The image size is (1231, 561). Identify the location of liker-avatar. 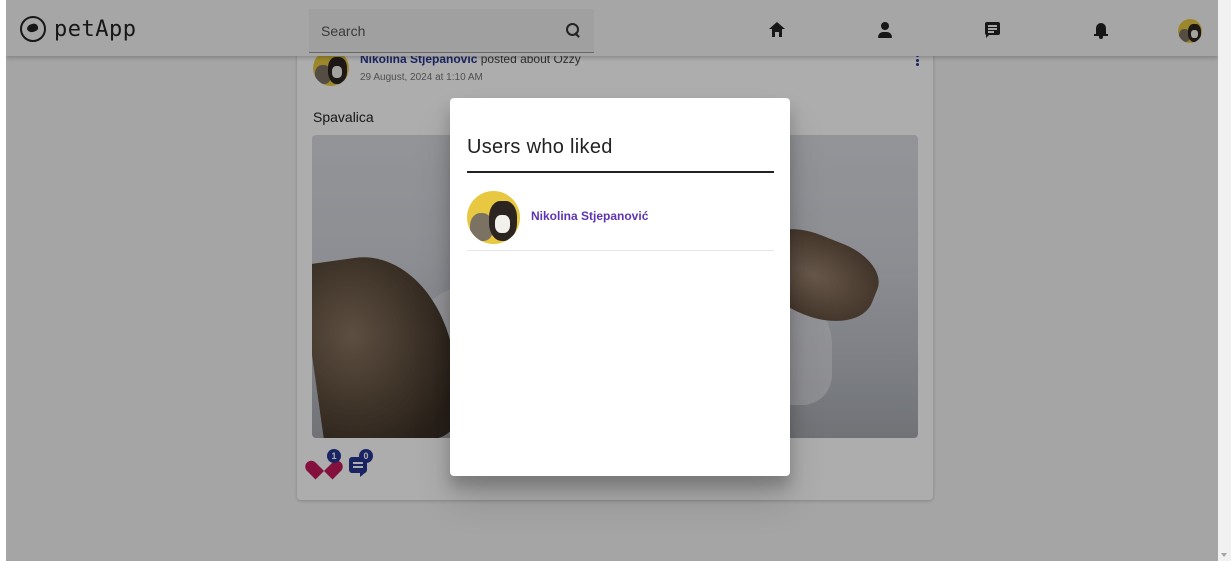
(493, 217).